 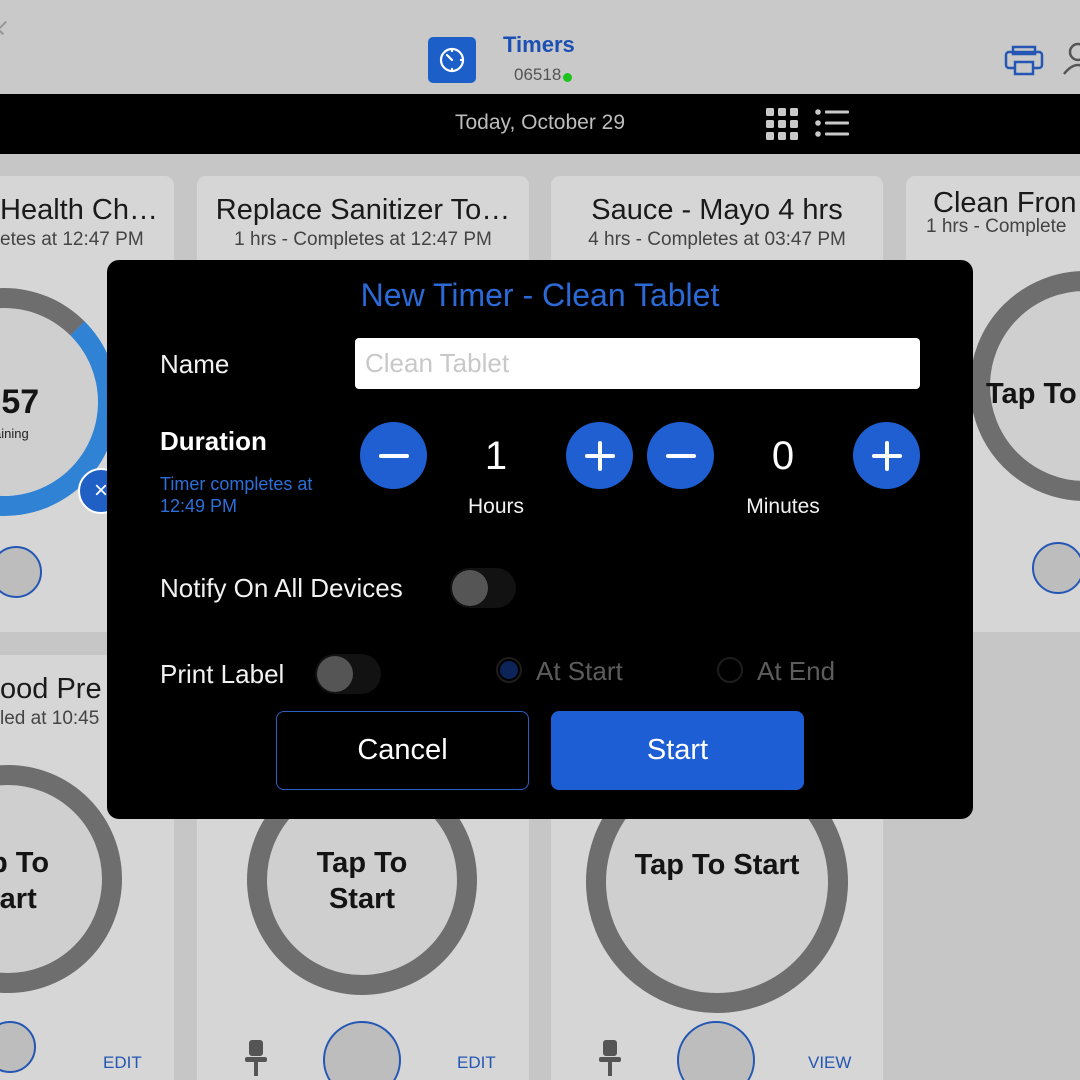 I want to click on increase-hours-button, so click(x=599, y=455).